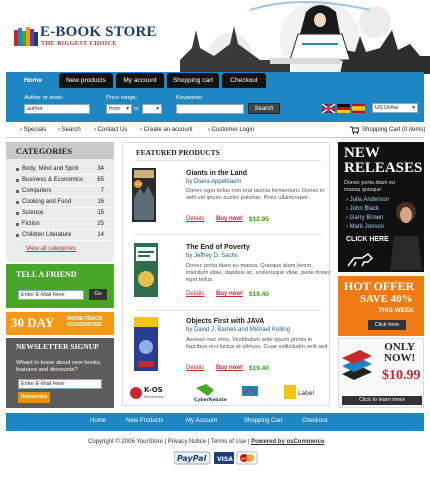 Image resolution: width=430 pixels, height=477 pixels. What do you see at coordinates (69, 130) in the screenshot?
I see `link-search: › Search` at bounding box center [69, 130].